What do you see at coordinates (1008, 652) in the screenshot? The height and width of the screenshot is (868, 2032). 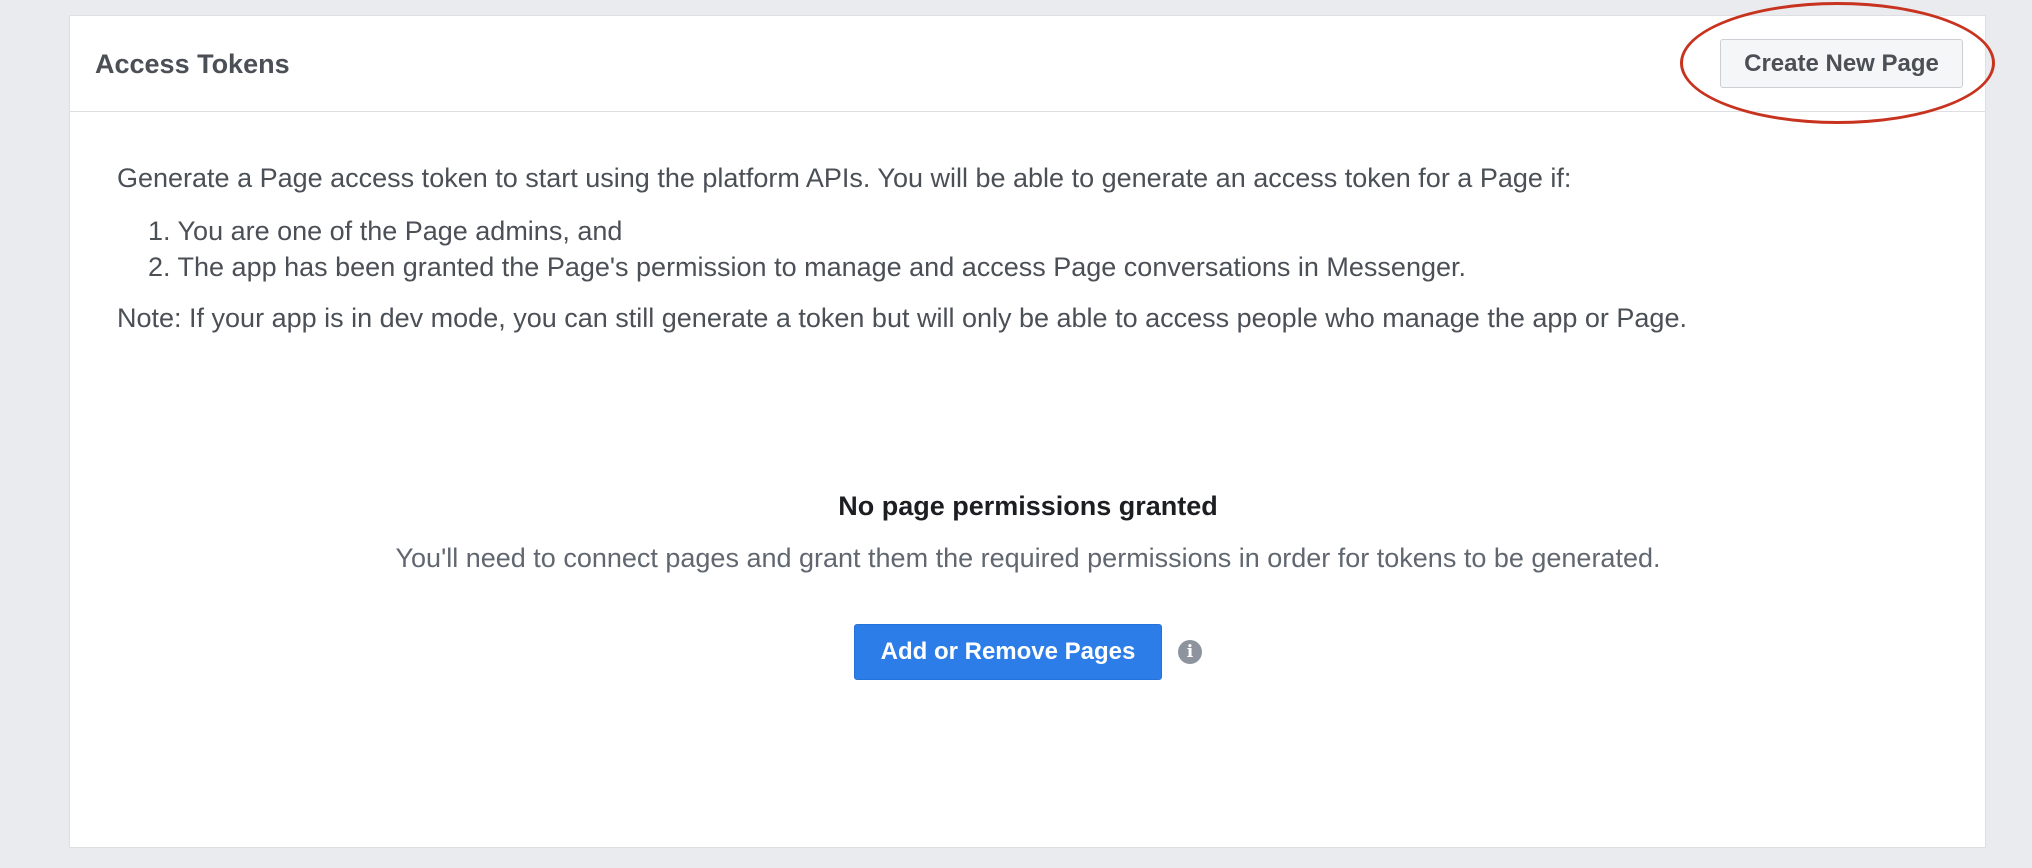 I see `add-or-remove-pages-button: Add or Remove Pages` at bounding box center [1008, 652].